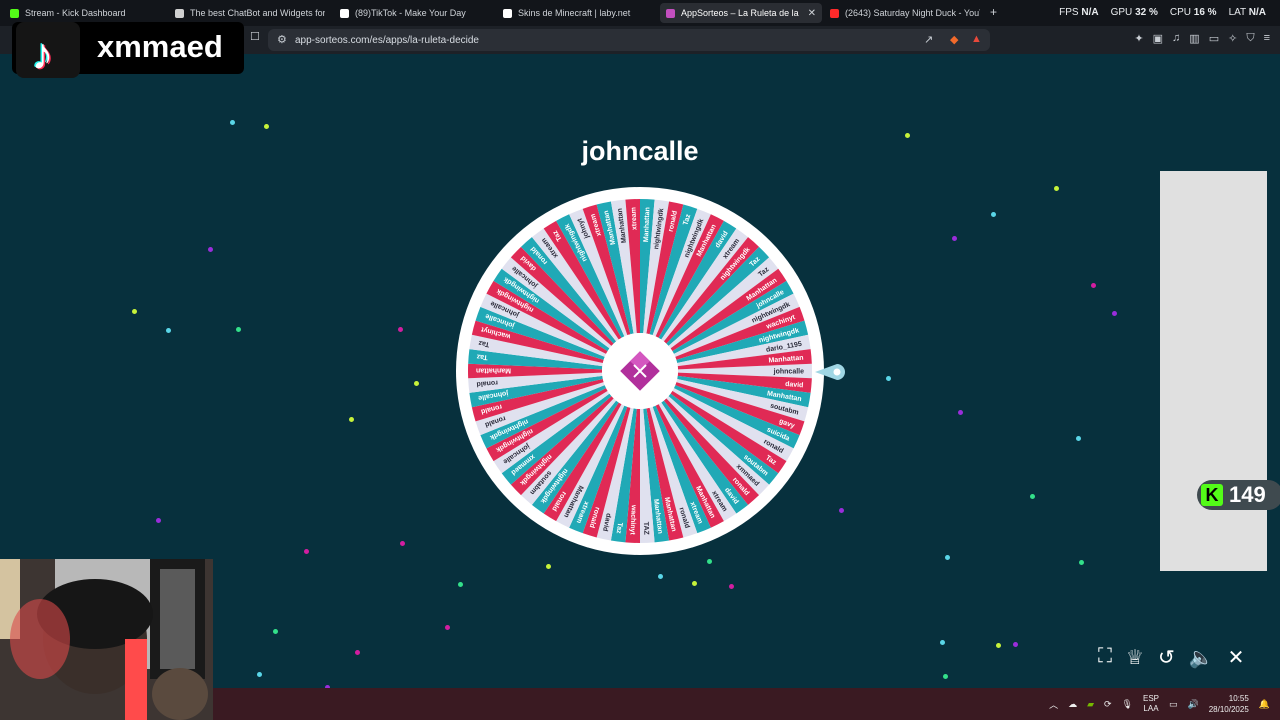  I want to click on tiktok-icon, so click(344, 13).